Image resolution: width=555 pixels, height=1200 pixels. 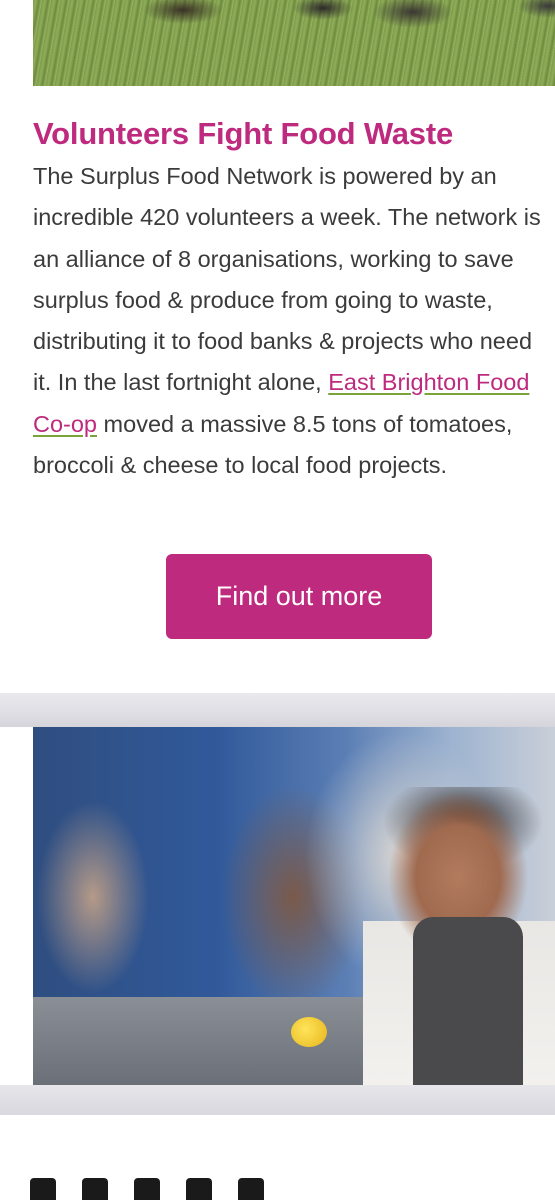 What do you see at coordinates (468, 1001) in the screenshot?
I see `photo-apron` at bounding box center [468, 1001].